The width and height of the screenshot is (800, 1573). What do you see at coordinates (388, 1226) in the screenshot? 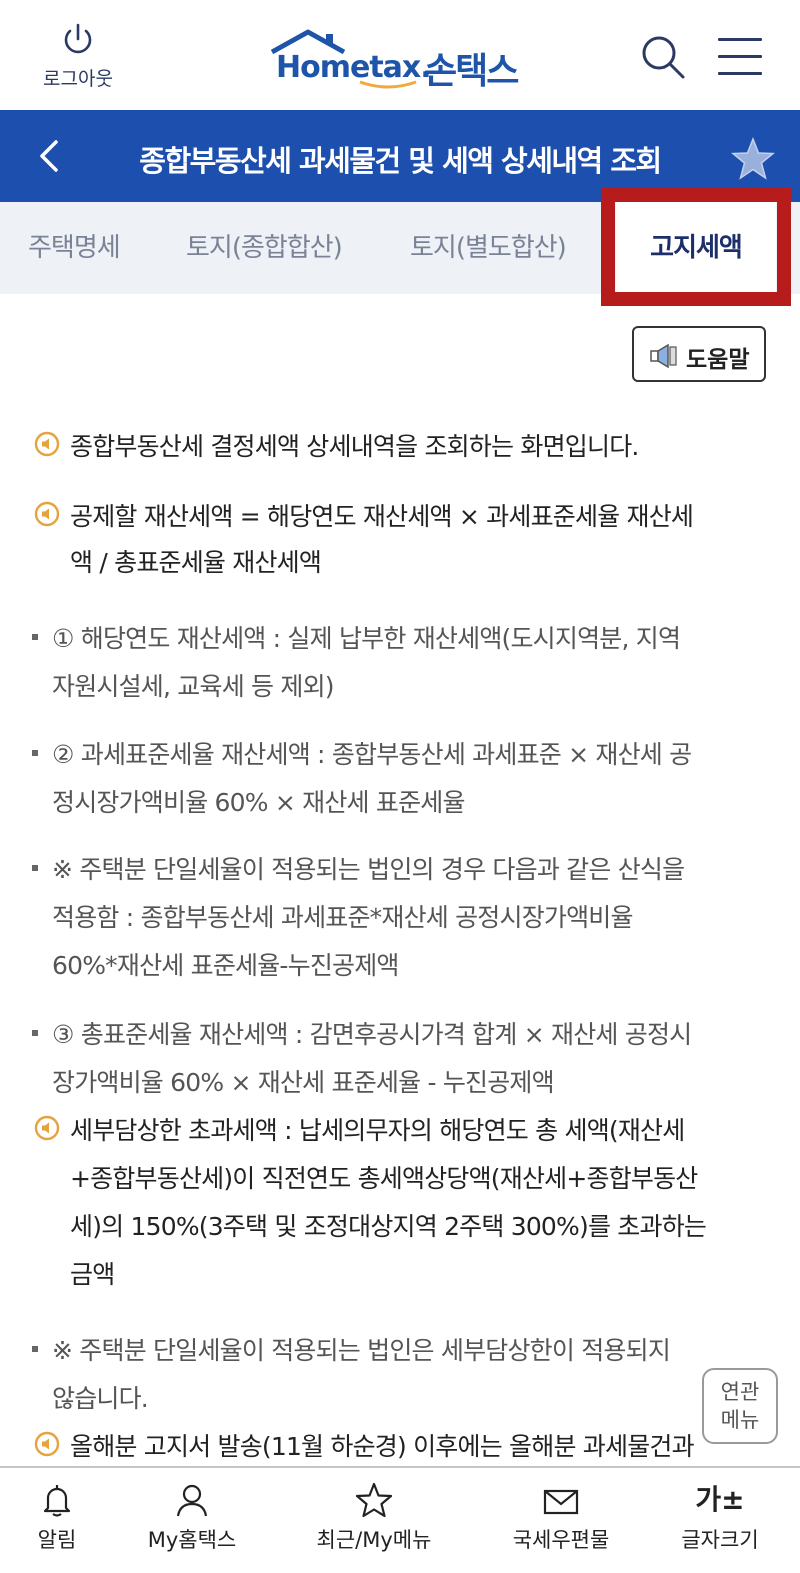
I see `note-line: 세)의 150%(3주택 및 조정대상지역 2주택 300%)를 초과하는` at bounding box center [388, 1226].